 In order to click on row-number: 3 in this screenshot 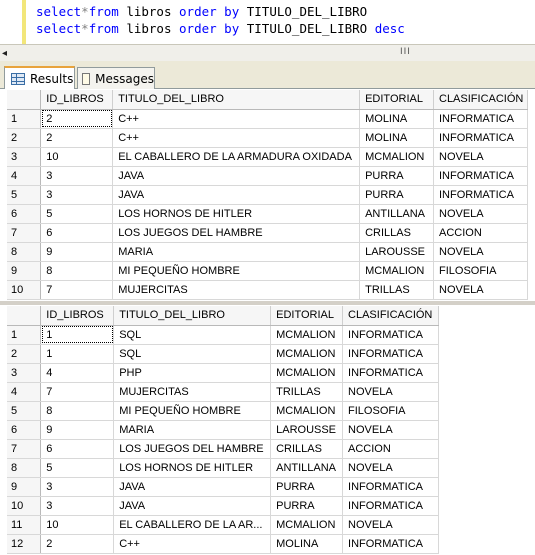, I will do `click(24, 157)`.